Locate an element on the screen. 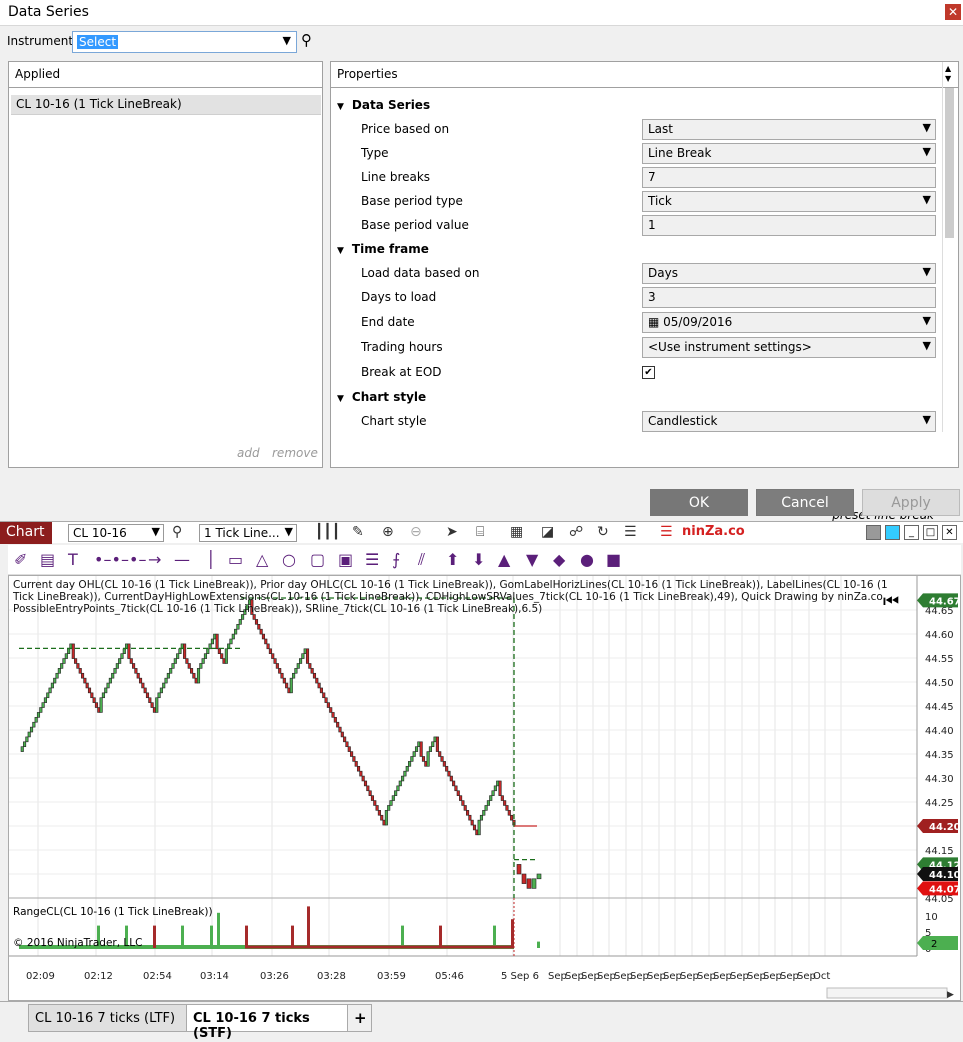 Image resolution: width=963 pixels, height=1042 pixels. arrow-line-icon: → is located at coordinates (154, 559).